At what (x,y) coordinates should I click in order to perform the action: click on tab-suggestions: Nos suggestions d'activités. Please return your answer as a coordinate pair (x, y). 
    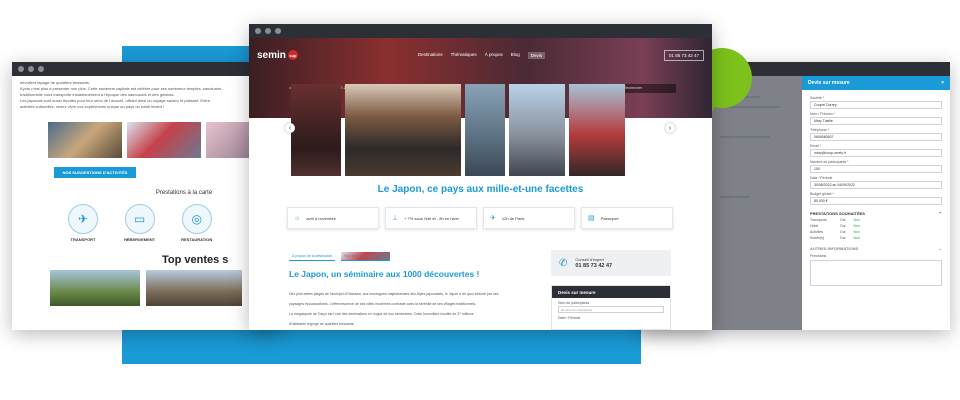
    Looking at the image, I should click on (365, 256).